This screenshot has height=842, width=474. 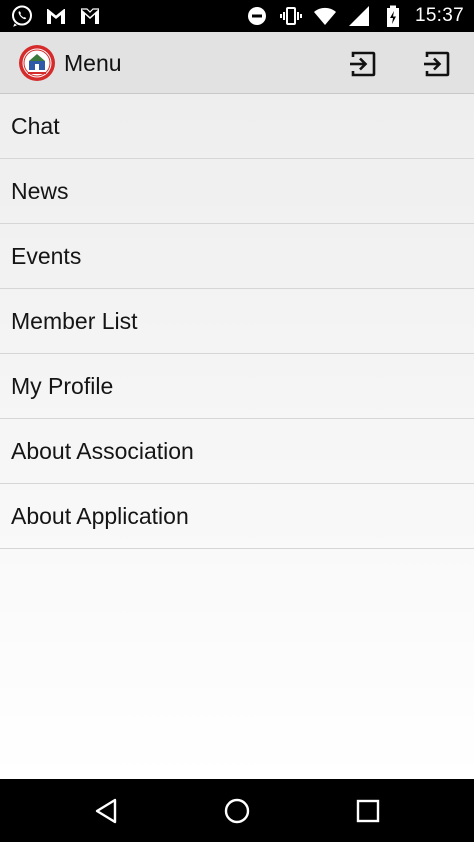 I want to click on recents-icon, so click(x=368, y=811).